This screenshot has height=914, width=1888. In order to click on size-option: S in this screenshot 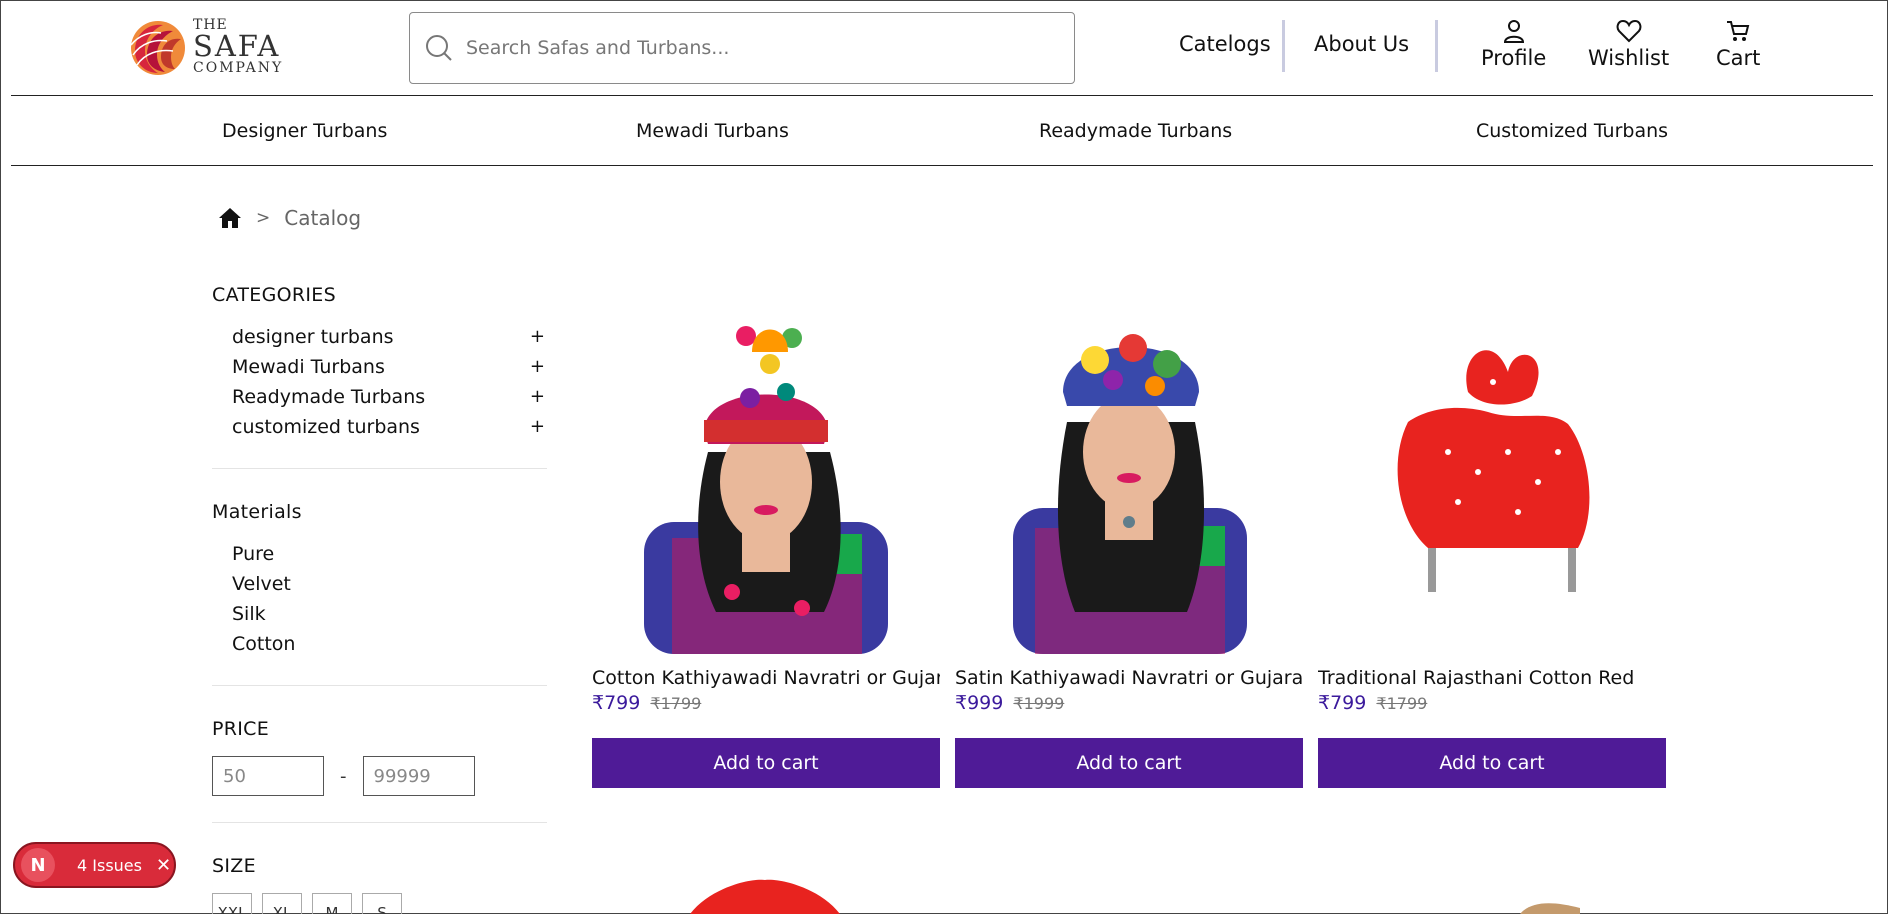, I will do `click(382, 903)`.